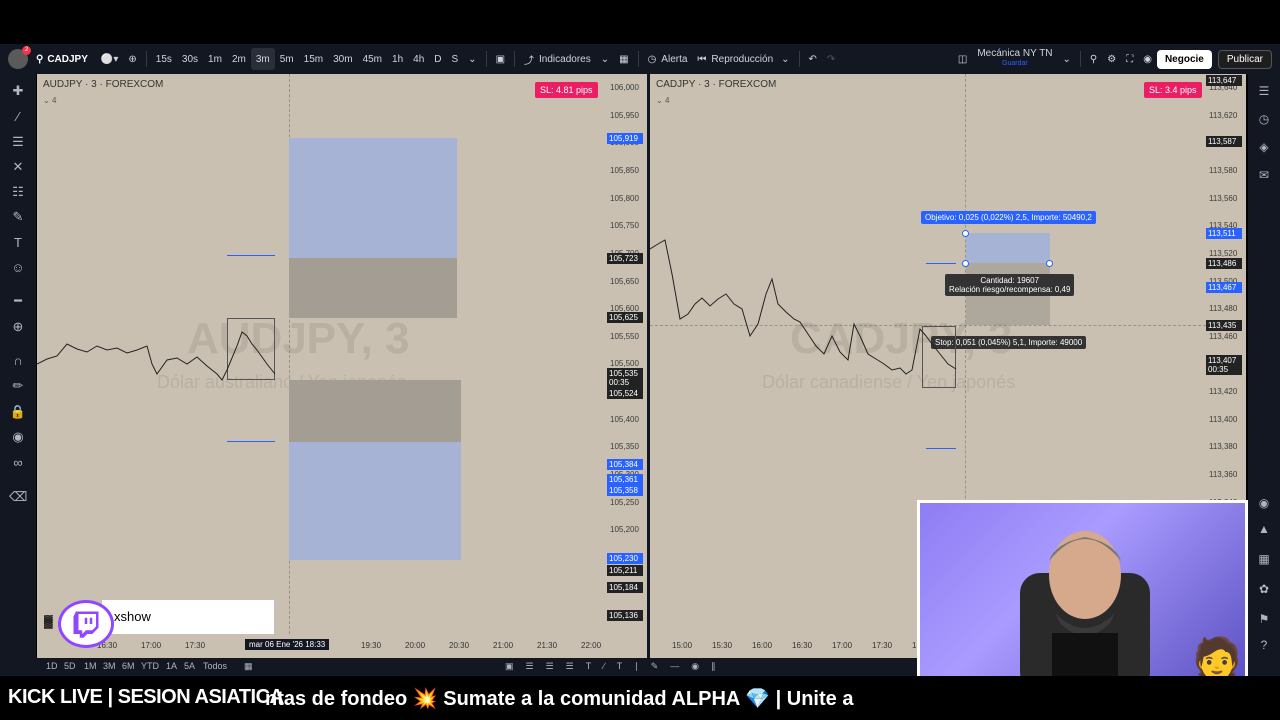 The image size is (1280, 720). What do you see at coordinates (26, 50) in the screenshot?
I see `notification-badge: 2` at bounding box center [26, 50].